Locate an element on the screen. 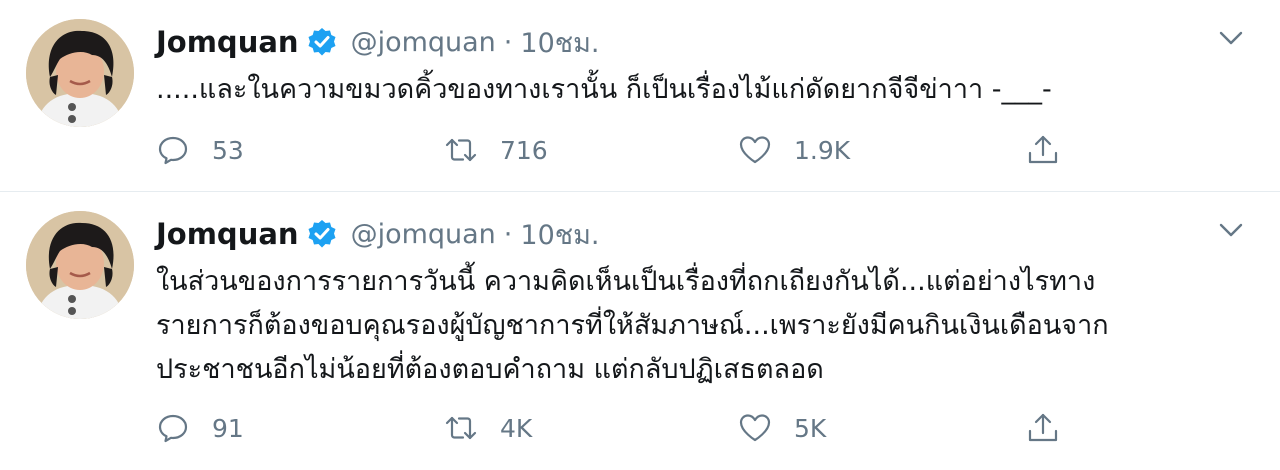 The image size is (1280, 470). tweet-actions: 91 4K 5K is located at coordinates (616, 428).